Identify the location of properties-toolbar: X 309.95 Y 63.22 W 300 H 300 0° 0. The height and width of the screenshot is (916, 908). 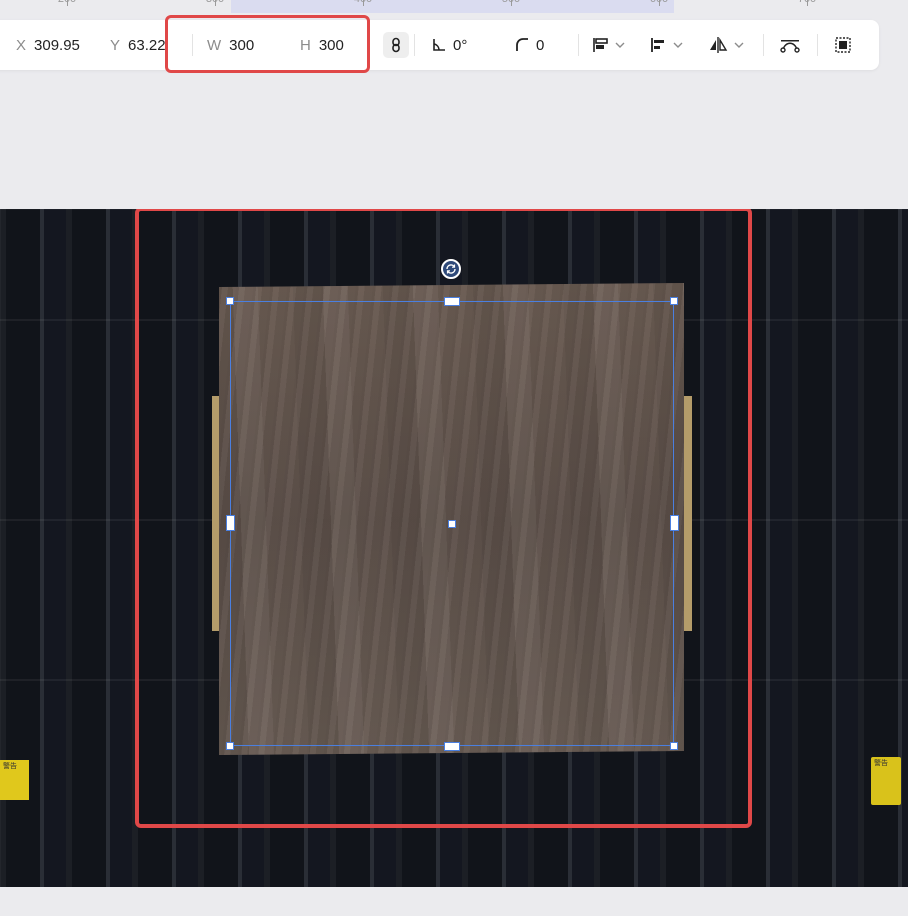
(439, 45).